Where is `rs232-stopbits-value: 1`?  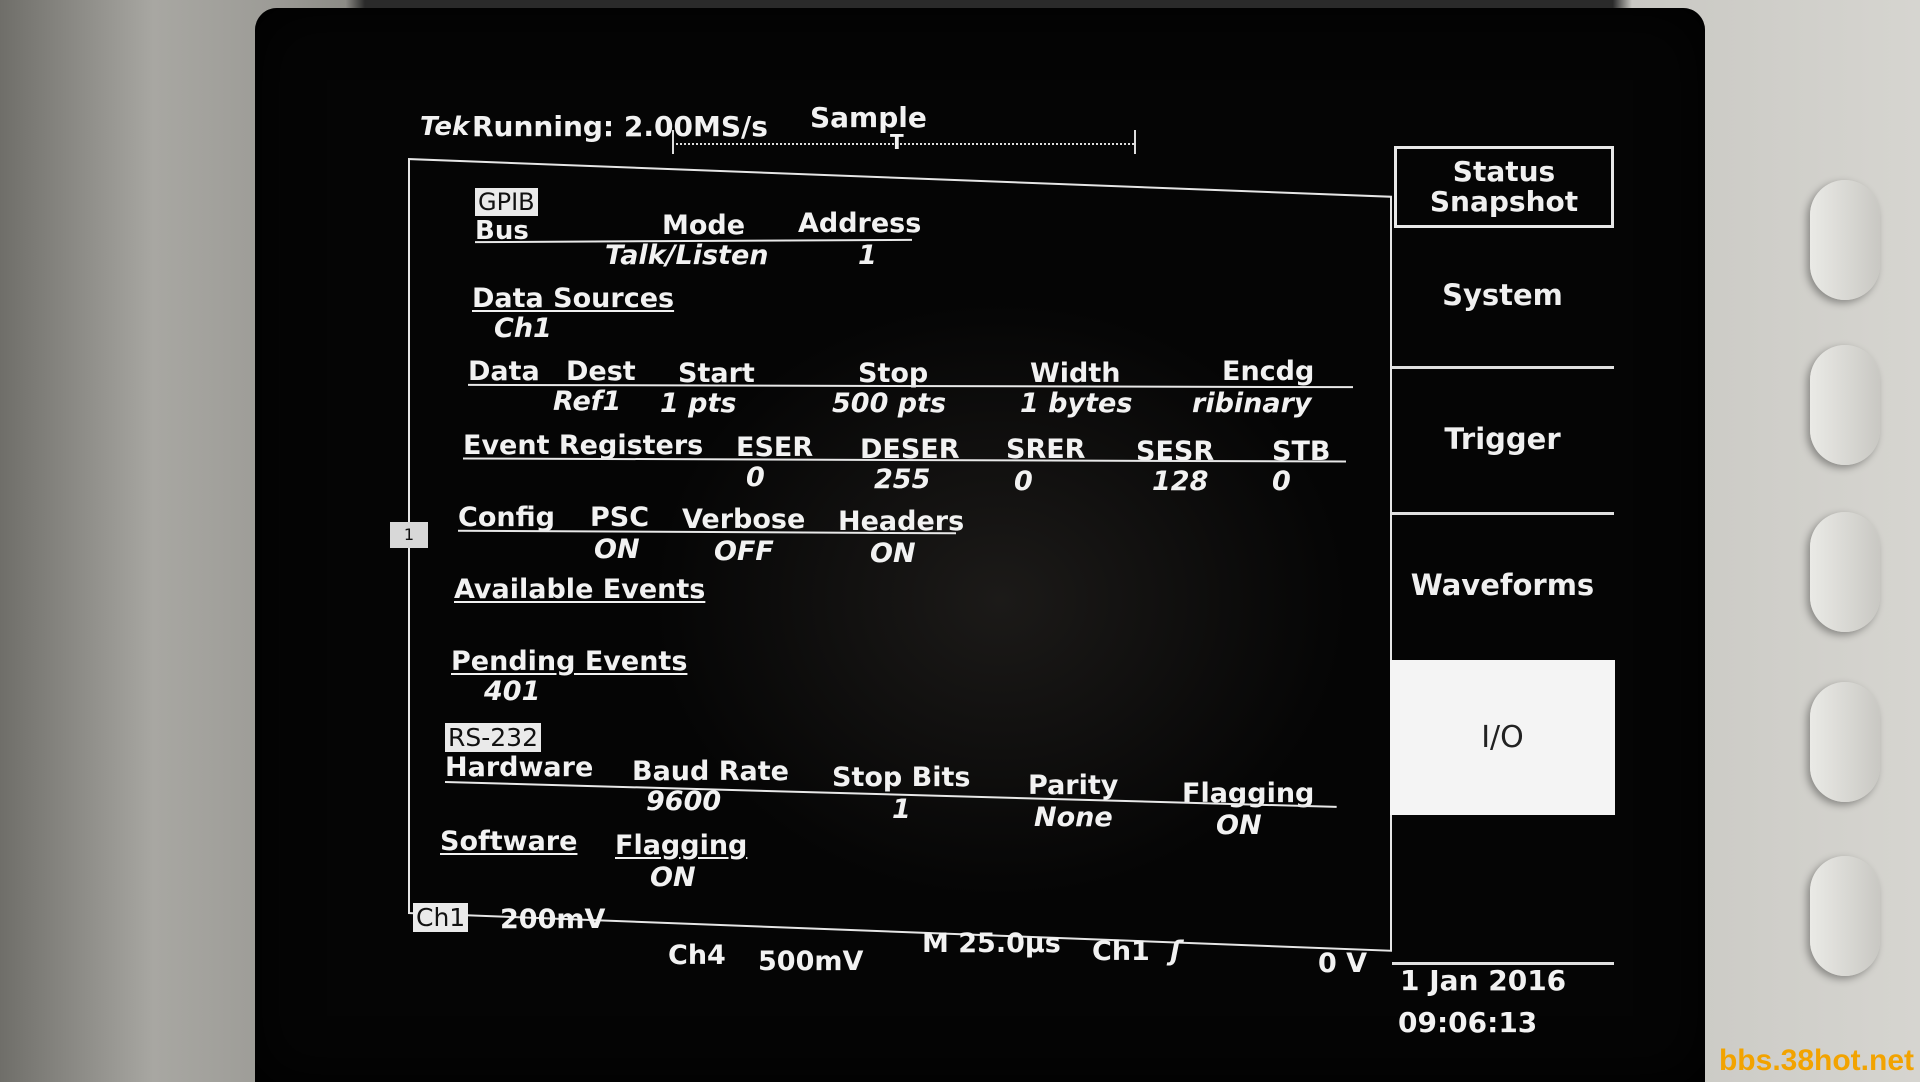 rs232-stopbits-value: 1 is located at coordinates (901, 809).